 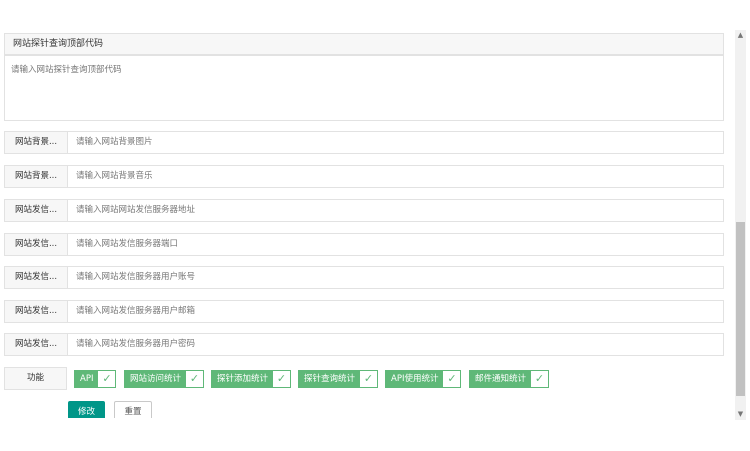 I want to click on checkbox-probe-add-stats: 探针添加统计 ✓, so click(x=251, y=379).